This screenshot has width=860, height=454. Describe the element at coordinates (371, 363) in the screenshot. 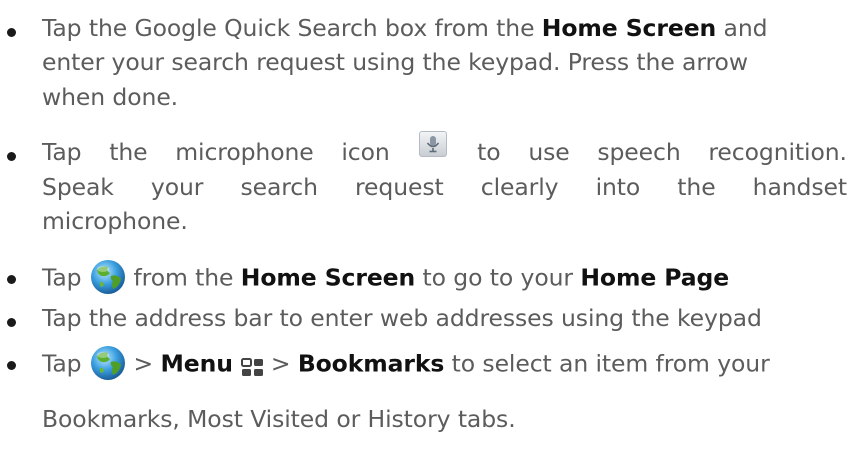

I see `bookmarks-term: Bookmarks` at that location.